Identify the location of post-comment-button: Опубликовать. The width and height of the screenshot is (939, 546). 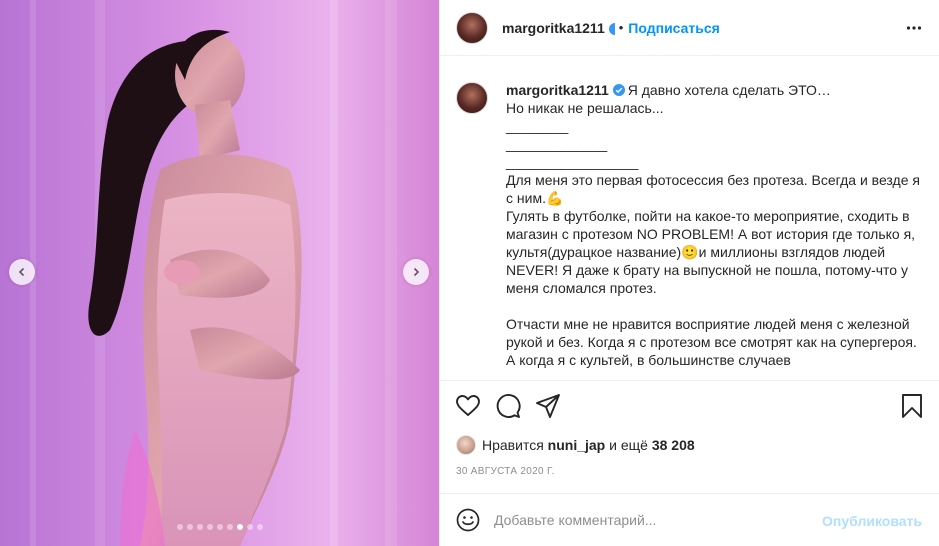
(872, 521).